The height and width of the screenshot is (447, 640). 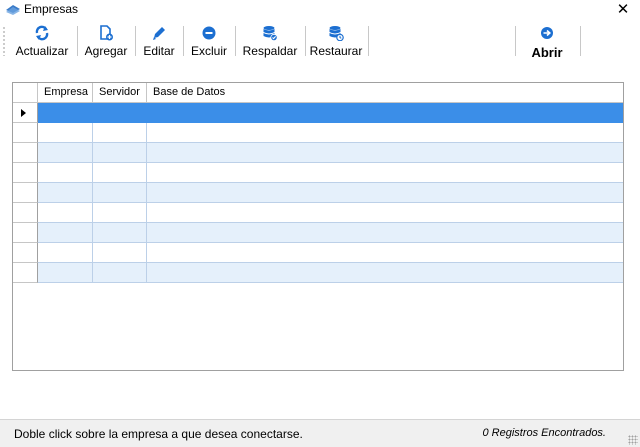 What do you see at coordinates (159, 41) in the screenshot?
I see `editar-button: Editar` at bounding box center [159, 41].